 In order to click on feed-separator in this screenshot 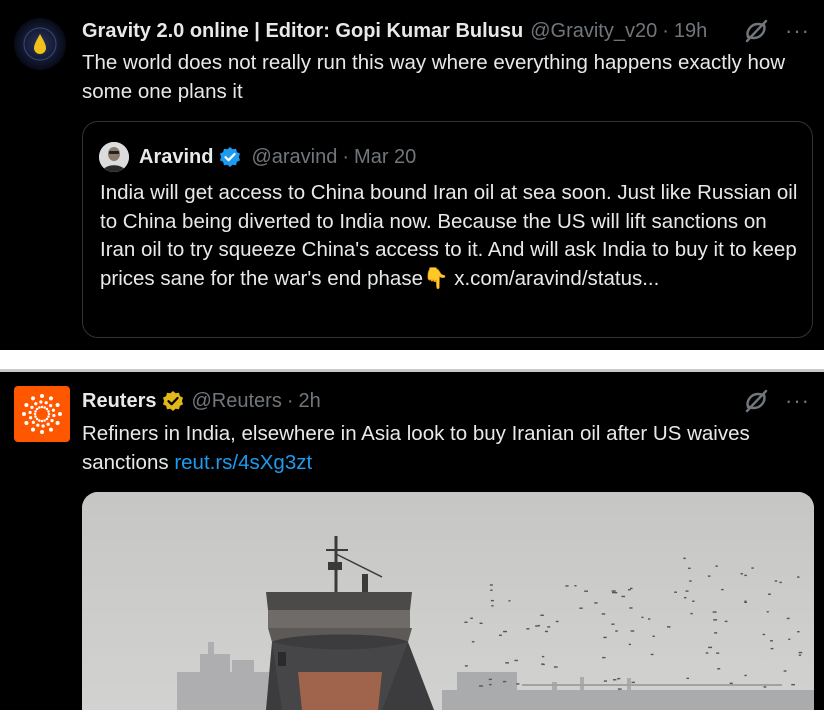, I will do `click(412, 361)`.